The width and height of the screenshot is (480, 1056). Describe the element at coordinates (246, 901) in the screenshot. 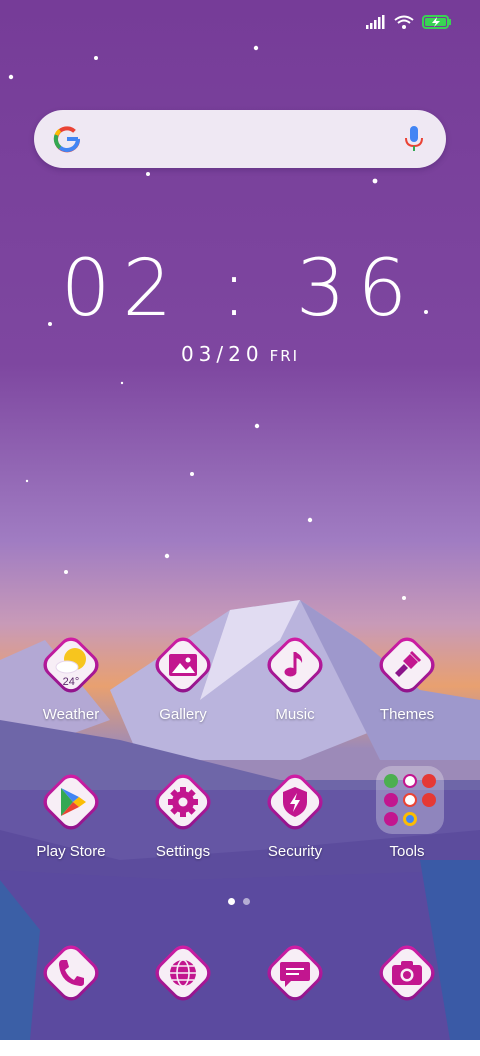

I see `page-dot` at that location.